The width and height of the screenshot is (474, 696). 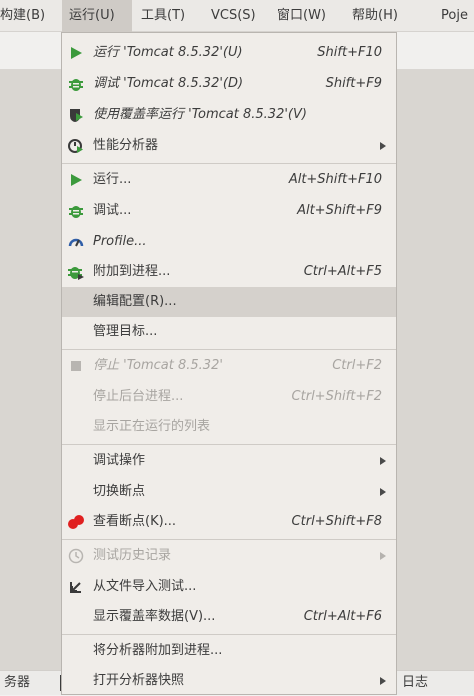 I want to click on menu-item-run-ellipsis: 运行... Alt+Shift+F10, so click(x=229, y=180).